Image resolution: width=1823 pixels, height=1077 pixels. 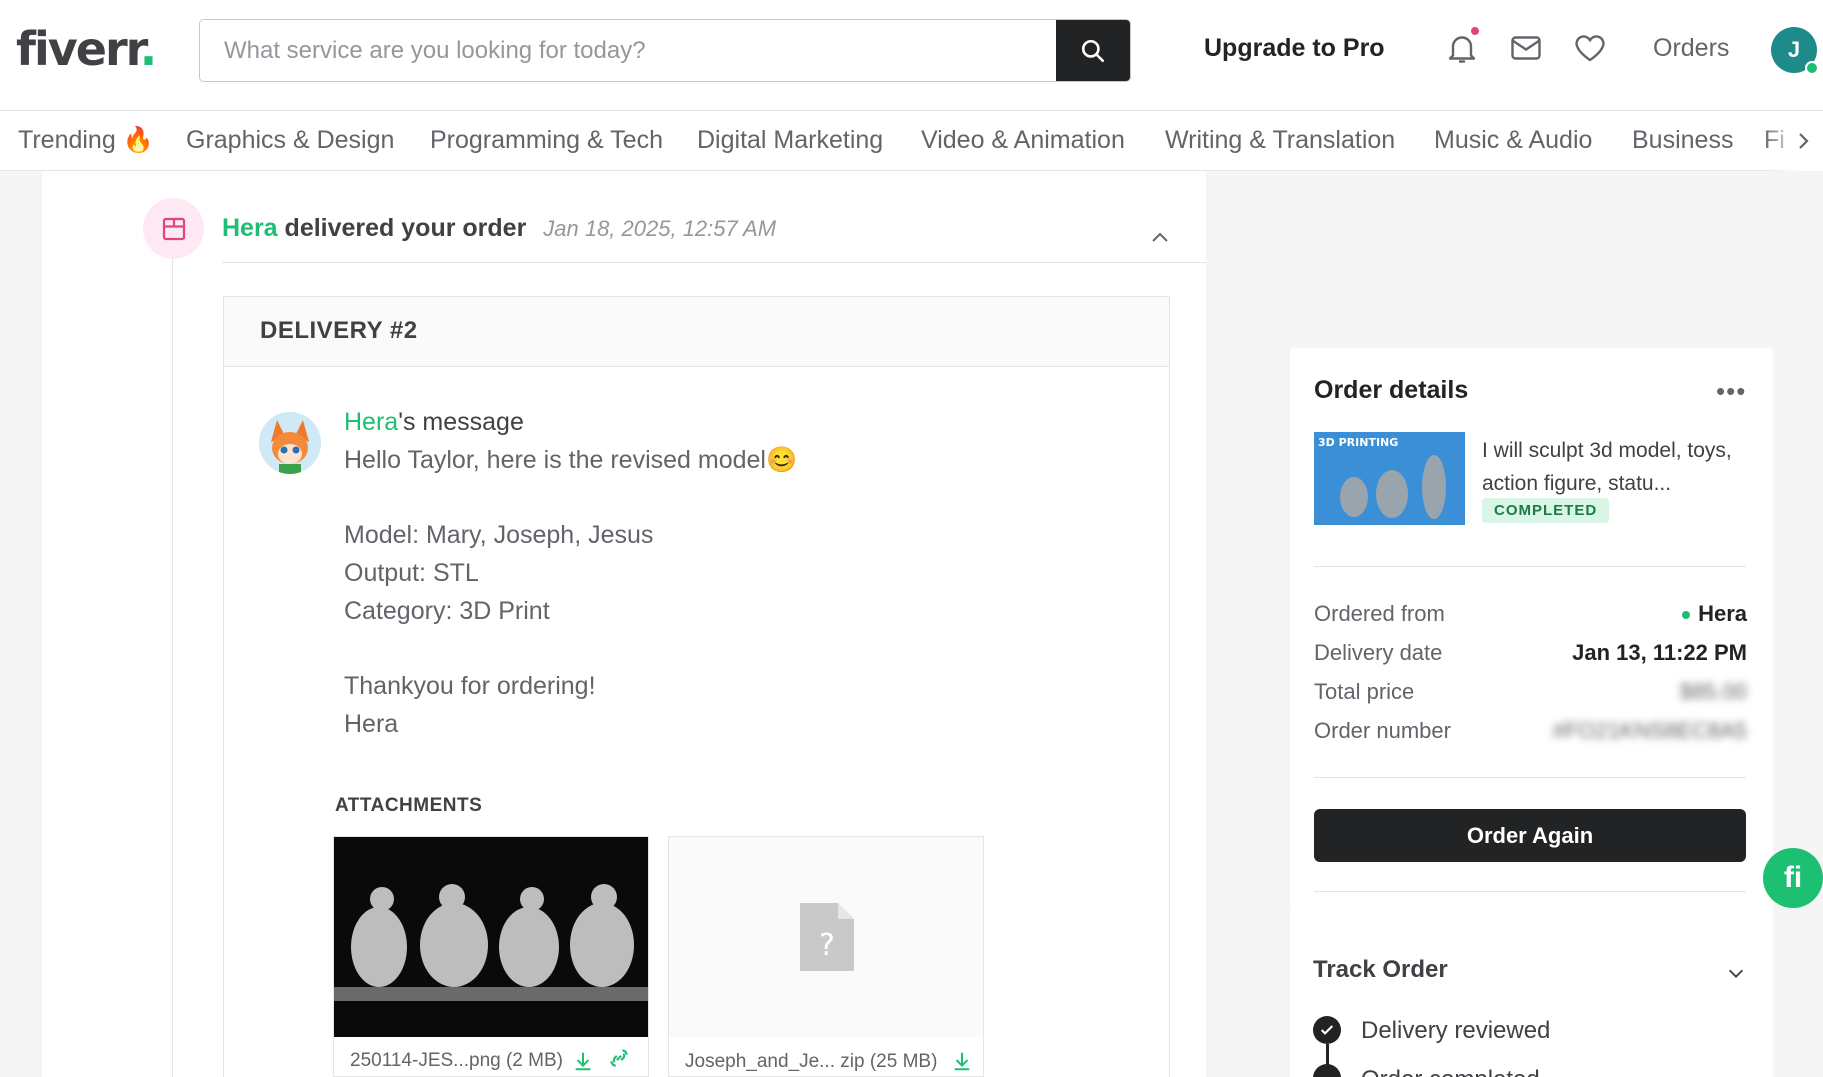 I want to click on attachment-card: 250114-JES...png (2 MB), so click(x=491, y=956).